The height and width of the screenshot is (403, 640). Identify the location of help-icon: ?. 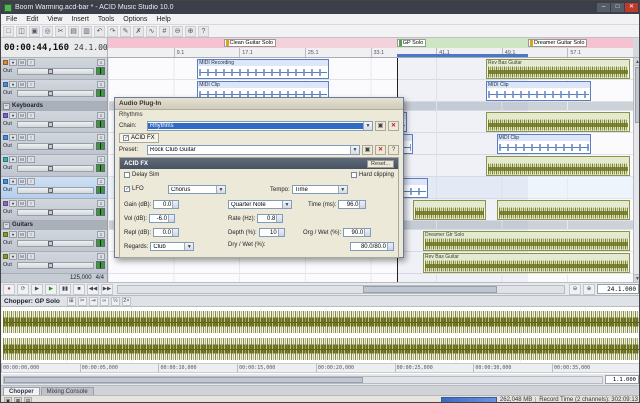
(203, 31).